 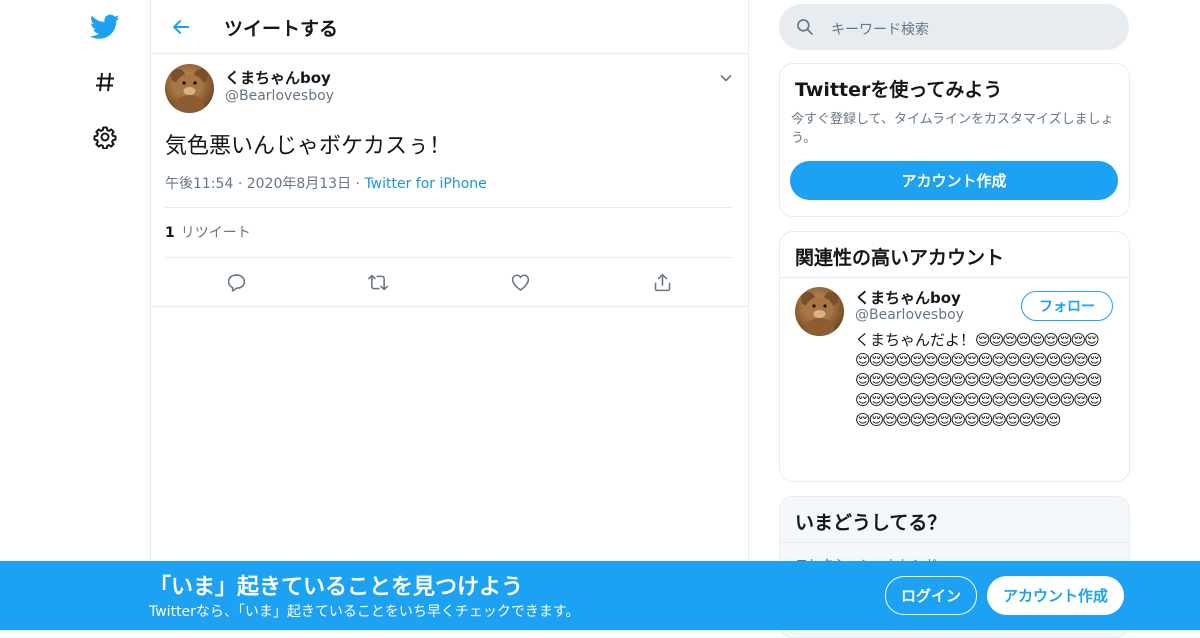 I want to click on follow-button: フォロー, so click(x=1067, y=306).